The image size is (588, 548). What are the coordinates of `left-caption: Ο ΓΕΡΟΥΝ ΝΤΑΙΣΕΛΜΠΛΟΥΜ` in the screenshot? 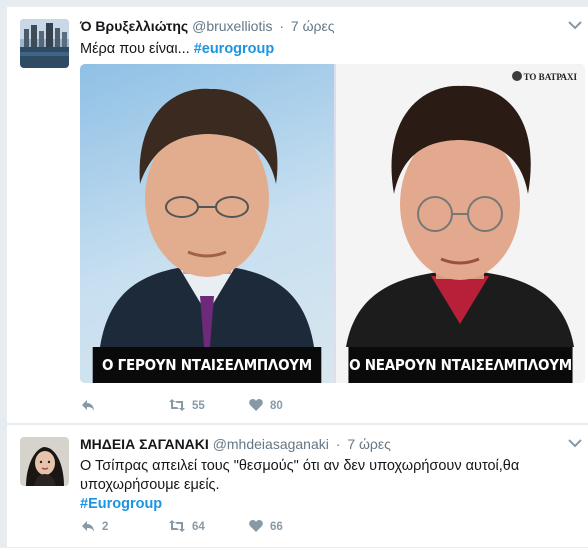 It's located at (207, 365).